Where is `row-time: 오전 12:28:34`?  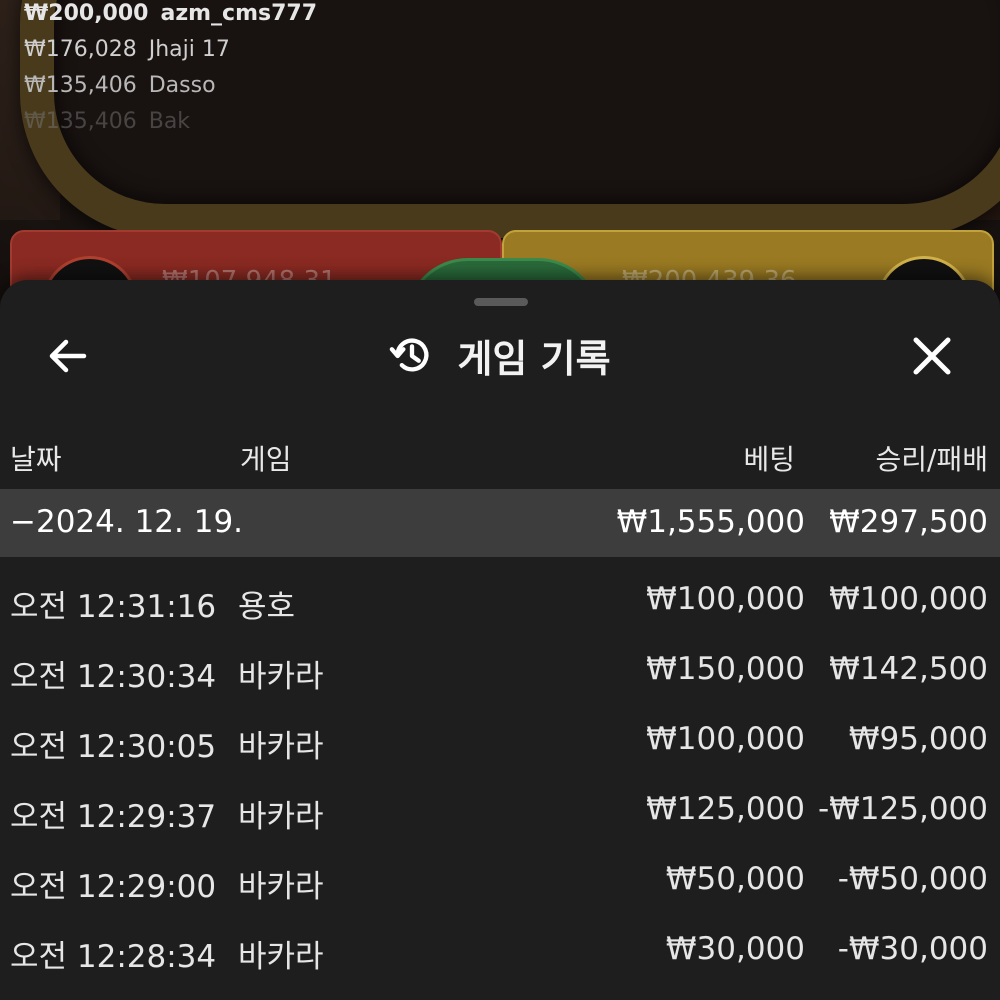
row-time: 오전 12:28:34 is located at coordinates (113, 957).